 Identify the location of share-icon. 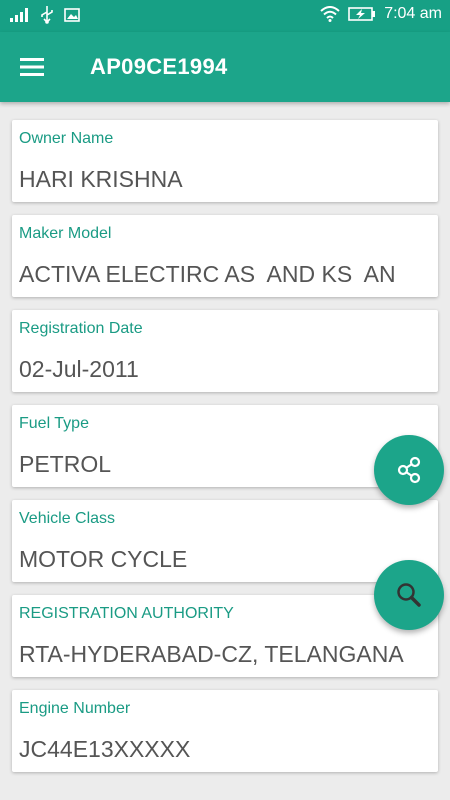
(409, 470).